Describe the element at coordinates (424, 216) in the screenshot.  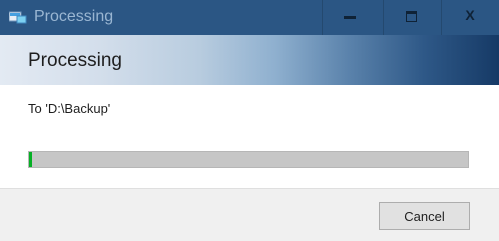
I see `cancel-button: Cancel` at that location.